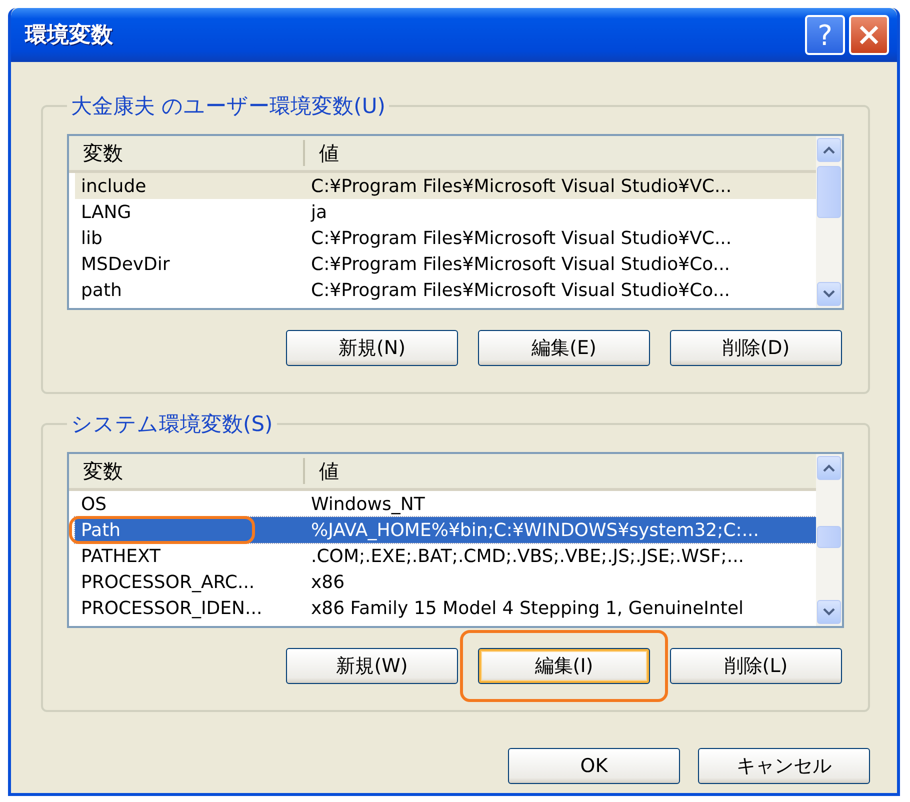  I want to click on variable-name: lib, so click(92, 238).